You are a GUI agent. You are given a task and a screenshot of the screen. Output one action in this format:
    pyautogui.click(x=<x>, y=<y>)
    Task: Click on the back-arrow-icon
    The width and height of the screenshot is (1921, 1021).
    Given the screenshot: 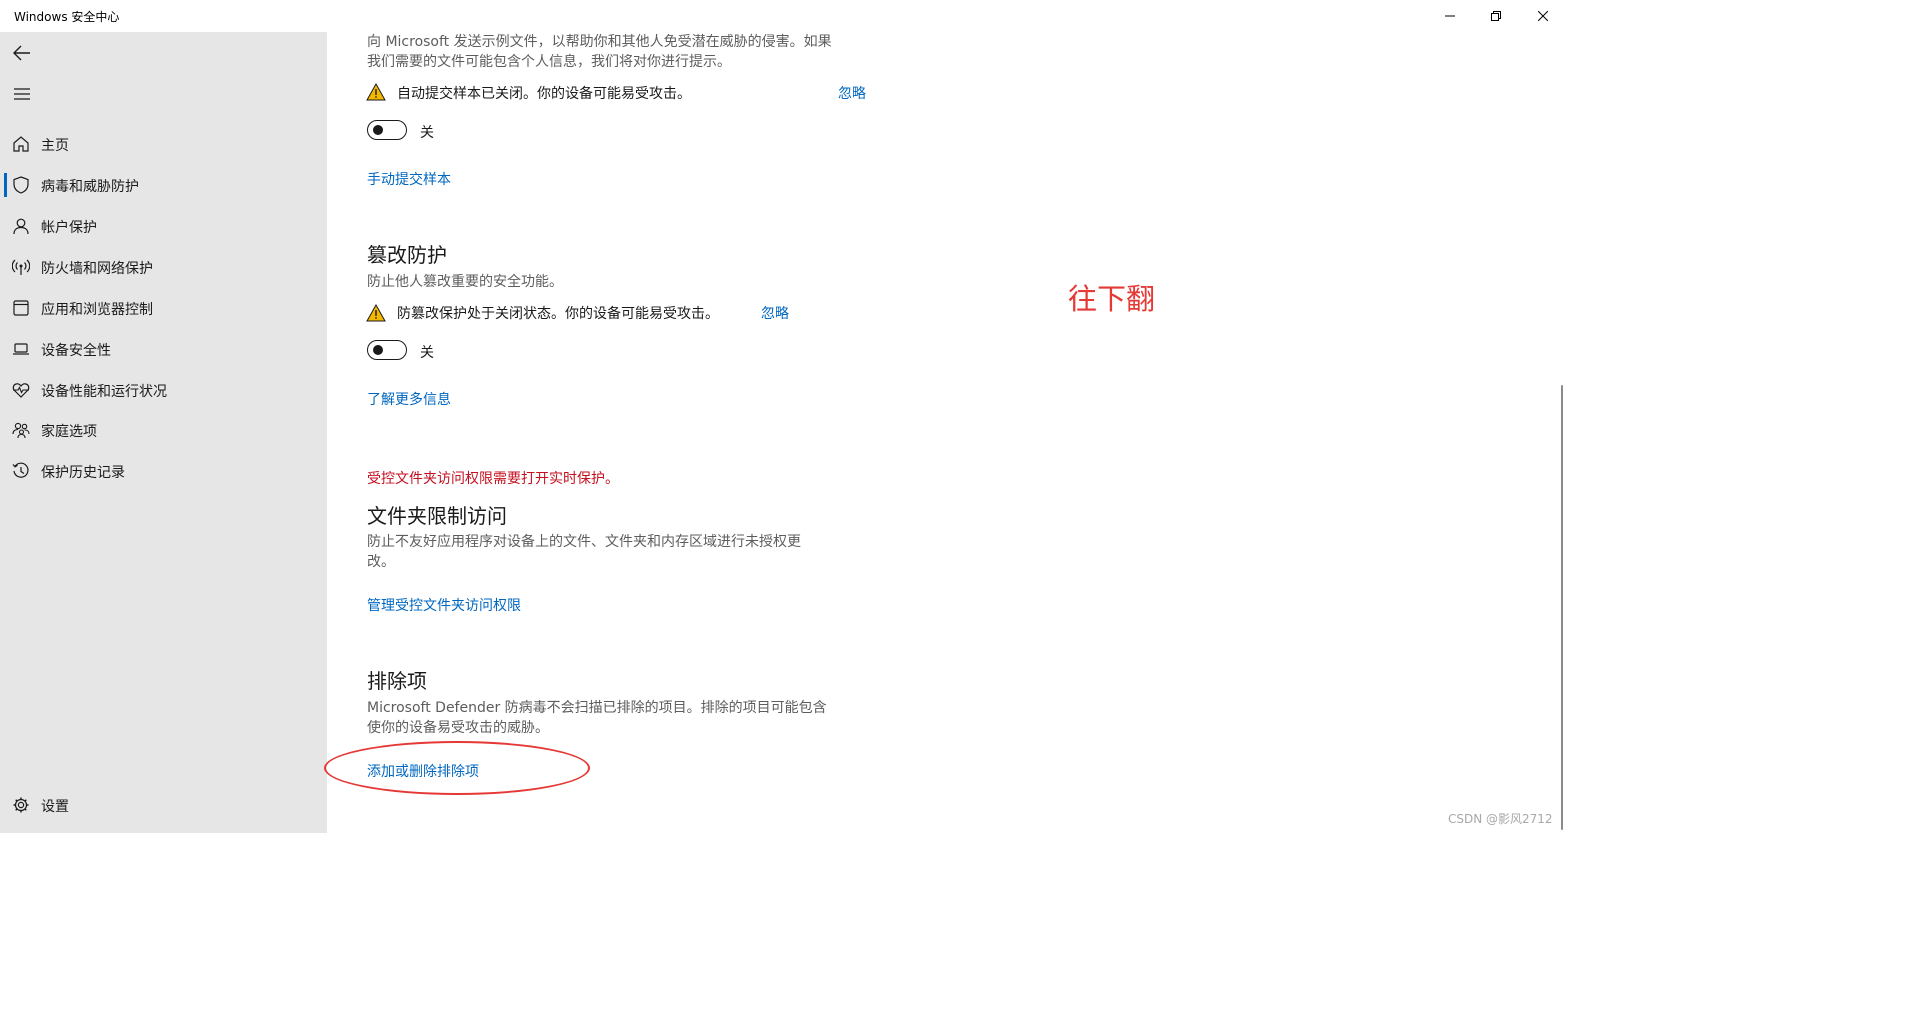 What is the action you would take?
    pyautogui.click(x=21, y=53)
    